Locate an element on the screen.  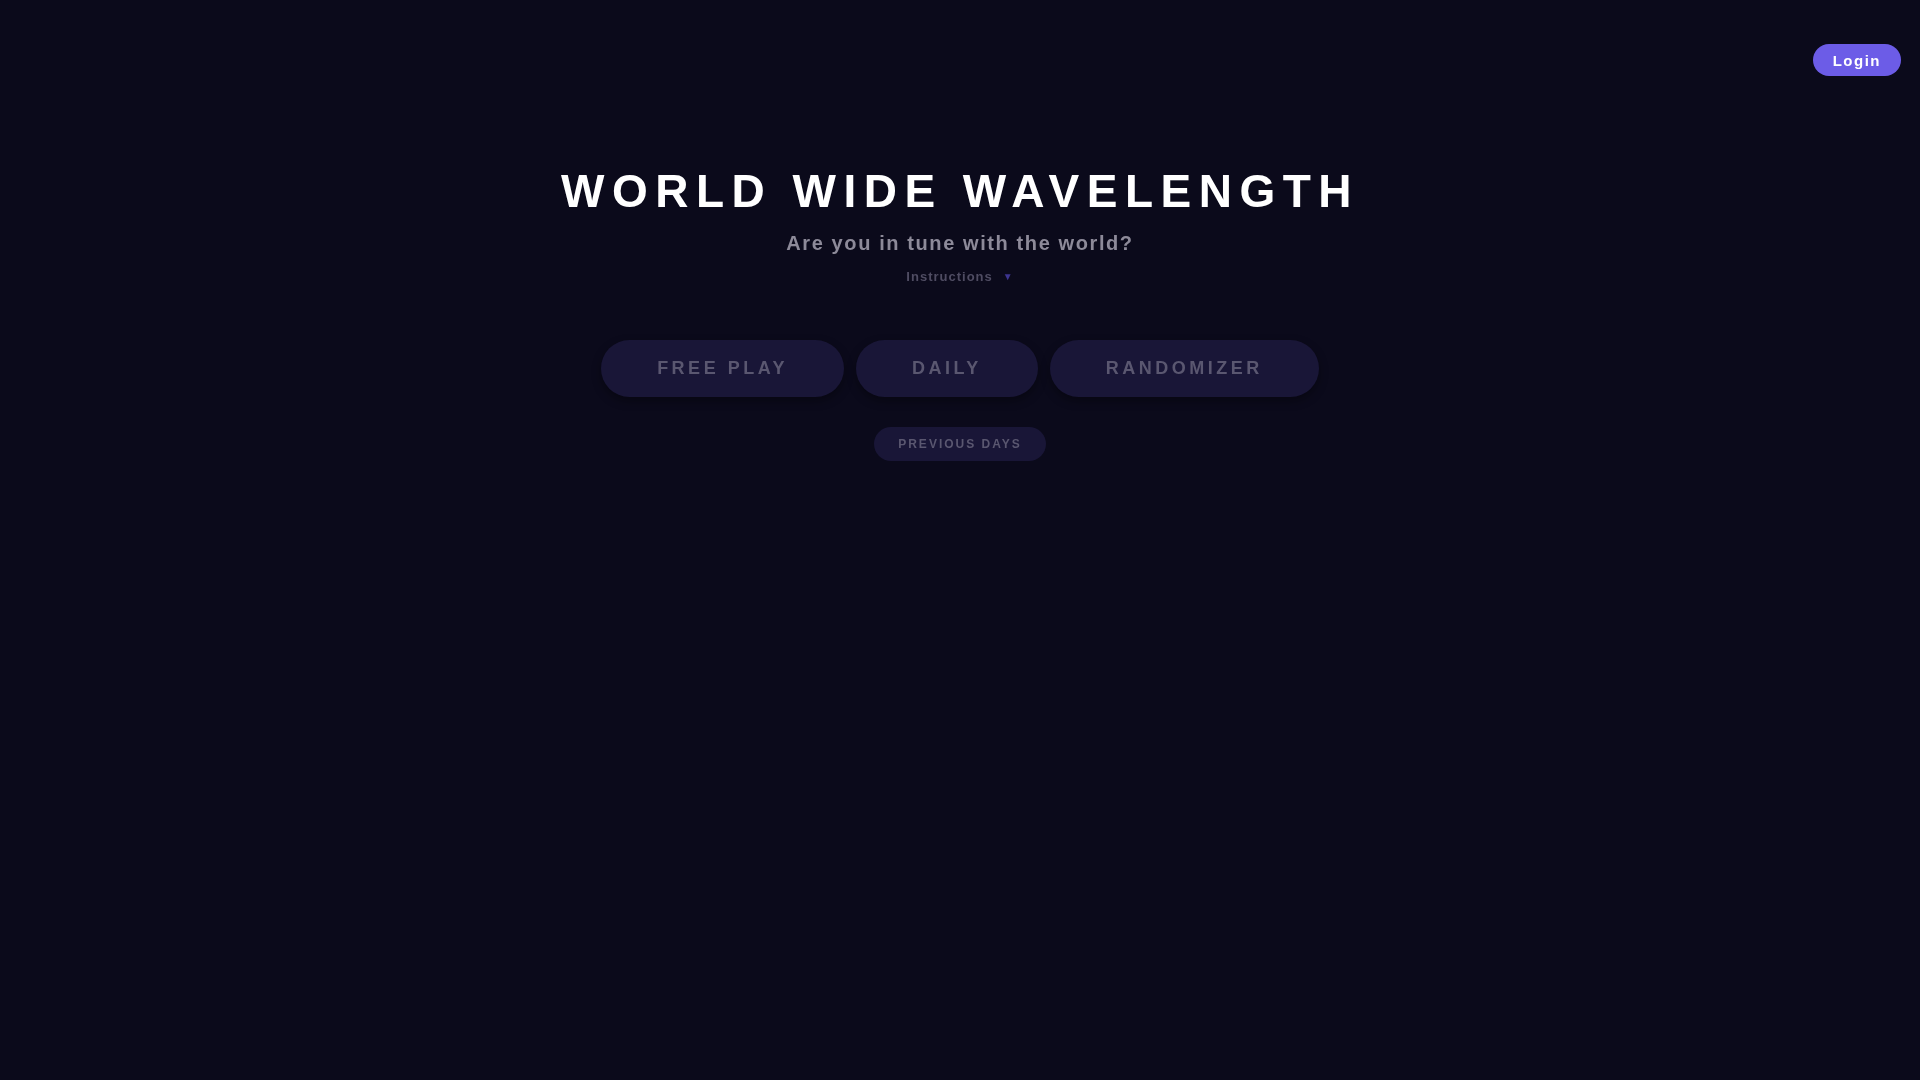
dropdown-triangle-icon: ▼ is located at coordinates (1008, 276).